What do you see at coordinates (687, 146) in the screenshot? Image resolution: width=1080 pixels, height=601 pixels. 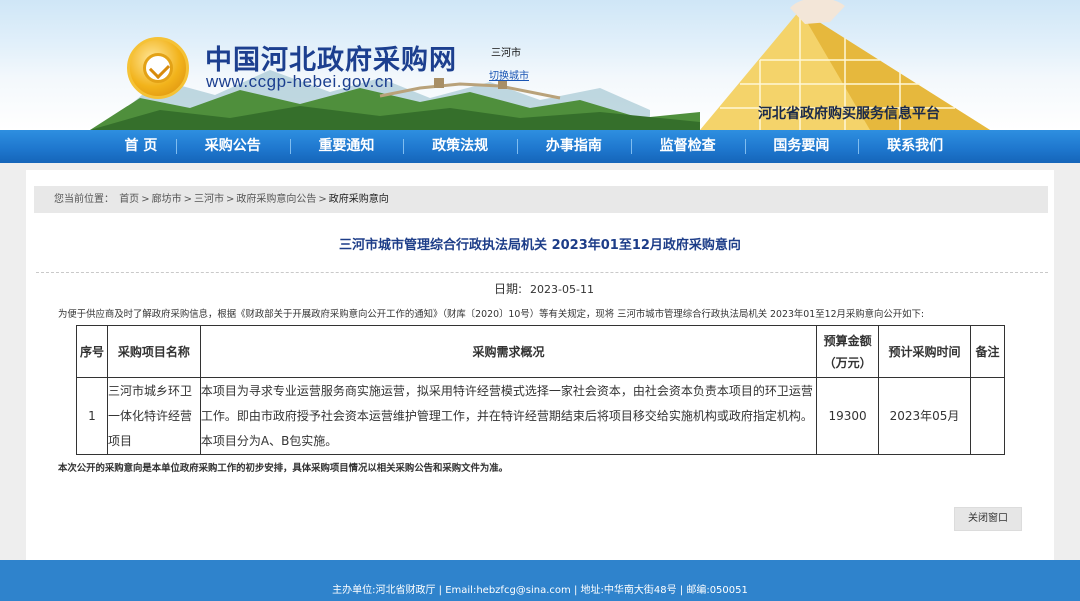 I see `nav-item-supervision: 监督检查` at bounding box center [687, 146].